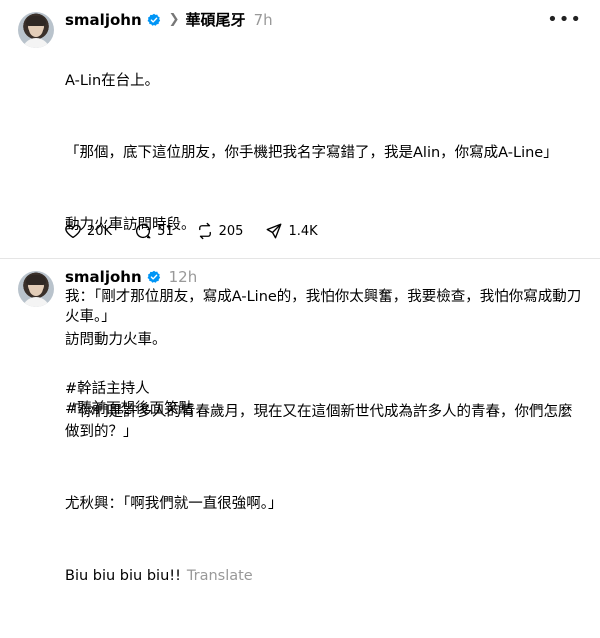 The width and height of the screenshot is (600, 638). Describe the element at coordinates (174, 504) in the screenshot. I see `post-paragraph: 尤秋興：「啊我們就一直很強啊。」` at that location.